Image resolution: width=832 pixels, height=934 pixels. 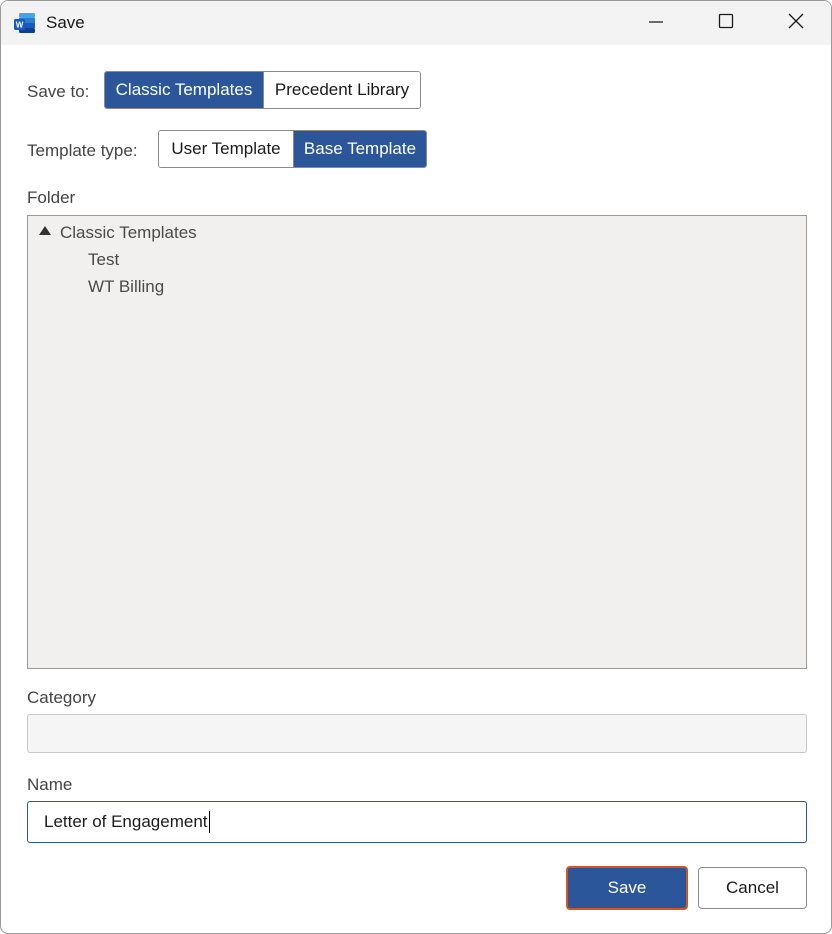 I want to click on save-to-classic-templates: Classic Templates, so click(x=184, y=90).